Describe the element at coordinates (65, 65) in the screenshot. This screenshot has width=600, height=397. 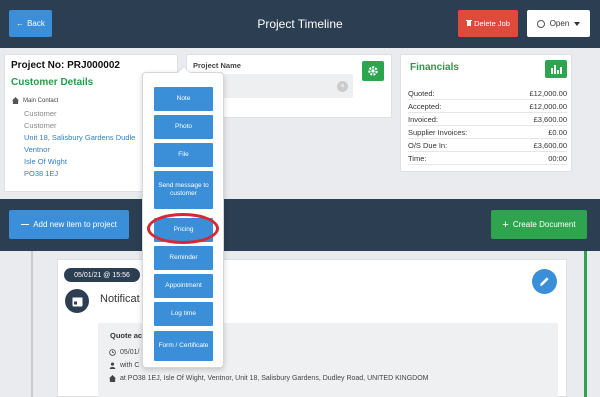
I see `project-number: Project No: PRJ000002` at that location.